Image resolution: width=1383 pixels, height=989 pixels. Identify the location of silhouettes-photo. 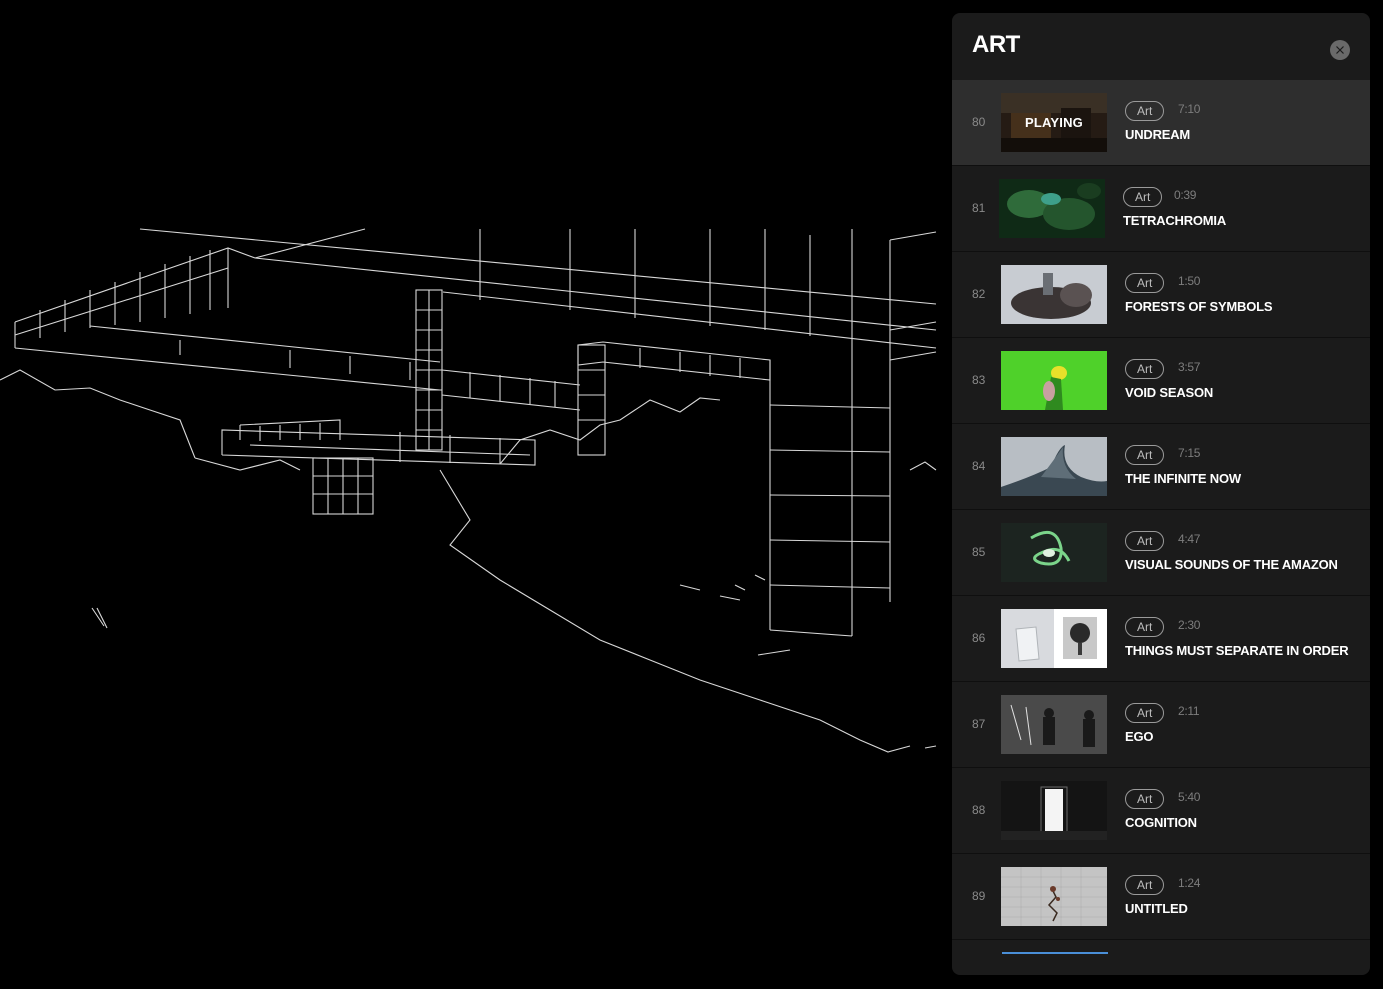
(1054, 724).